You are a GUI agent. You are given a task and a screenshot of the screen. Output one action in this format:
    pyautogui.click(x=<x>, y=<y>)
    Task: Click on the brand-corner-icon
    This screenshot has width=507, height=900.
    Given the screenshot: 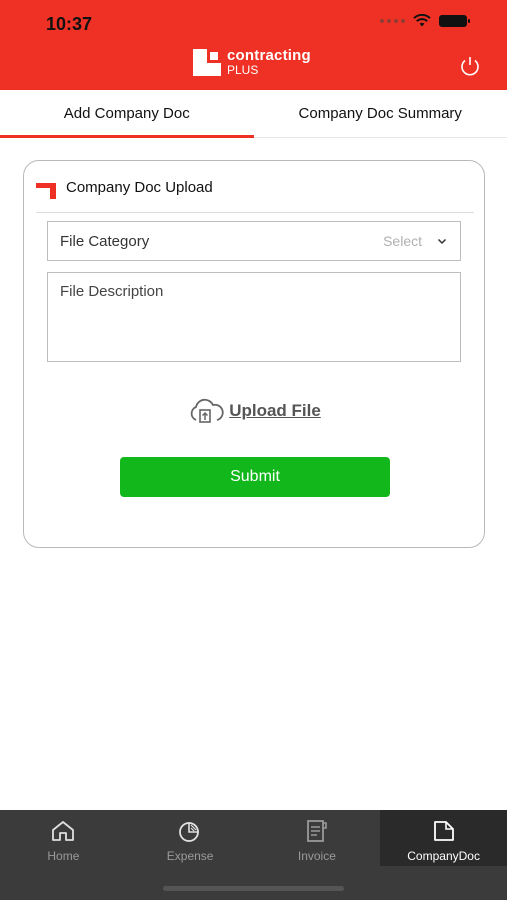 What is the action you would take?
    pyautogui.click(x=47, y=192)
    